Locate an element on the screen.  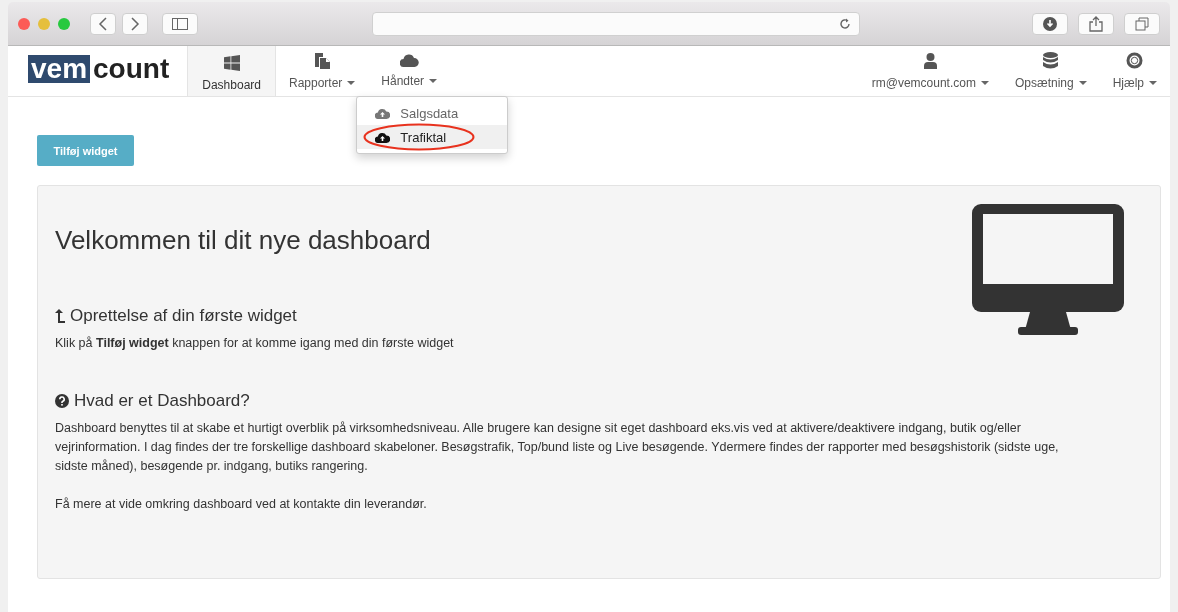
nav-item: Dashboard is located at coordinates (231, 71).